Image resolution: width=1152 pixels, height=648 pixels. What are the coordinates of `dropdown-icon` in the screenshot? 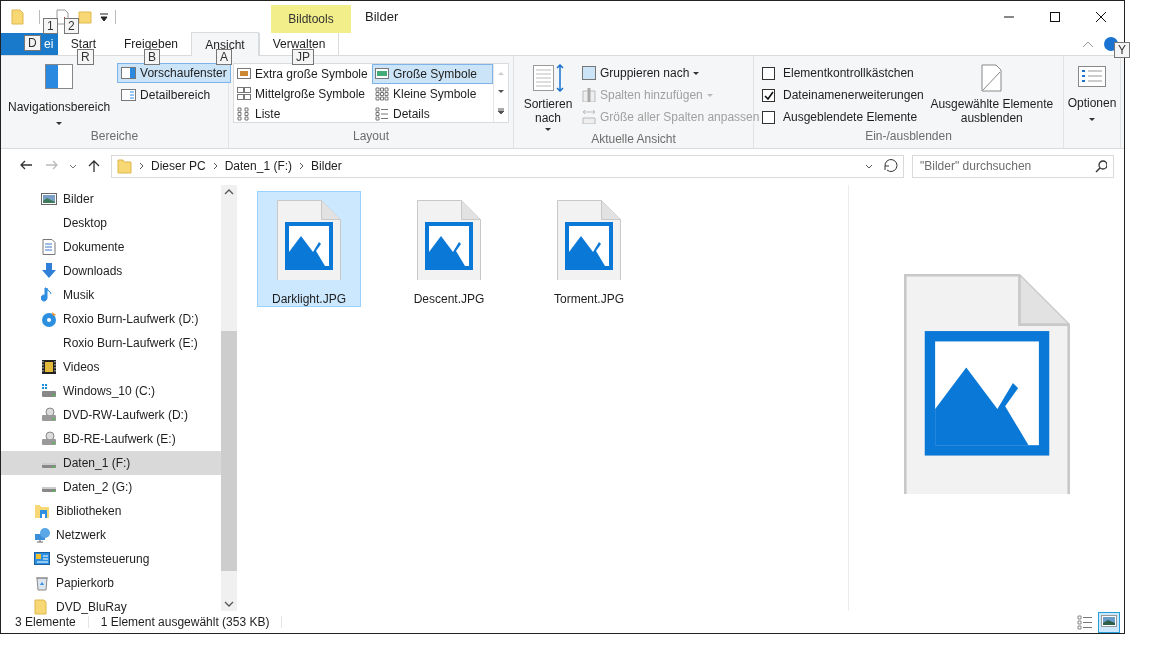 It's located at (869, 166).